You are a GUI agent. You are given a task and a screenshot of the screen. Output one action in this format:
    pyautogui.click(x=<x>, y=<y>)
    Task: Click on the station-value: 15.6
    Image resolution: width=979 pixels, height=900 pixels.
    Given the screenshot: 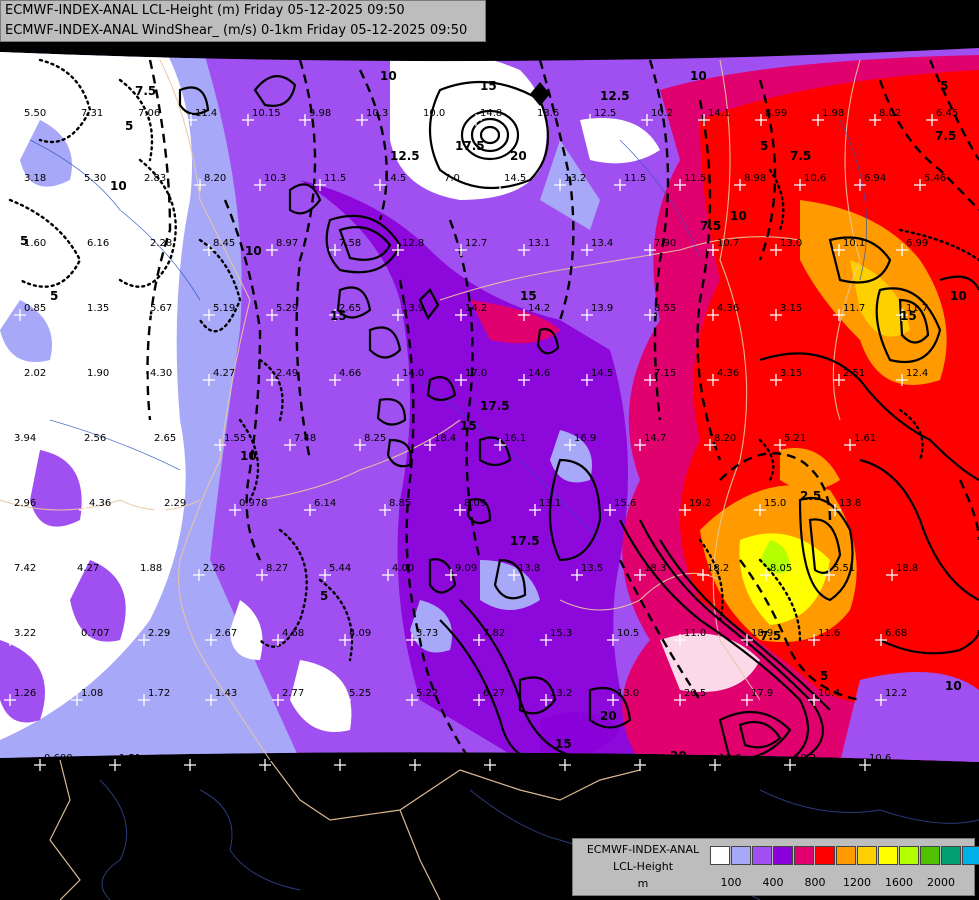 What is the action you would take?
    pyautogui.click(x=625, y=503)
    